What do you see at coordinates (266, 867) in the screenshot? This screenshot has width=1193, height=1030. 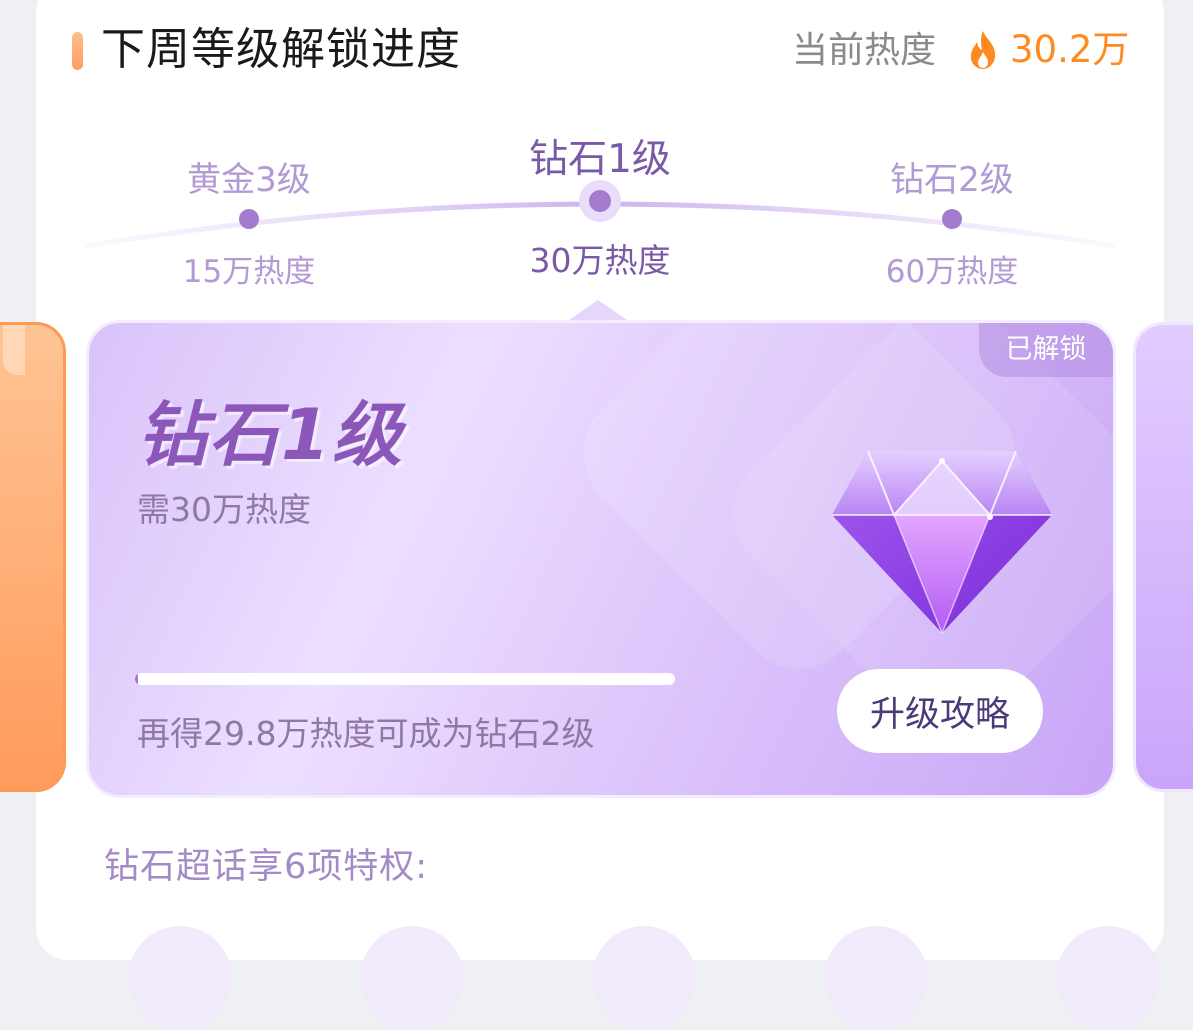 I see `privileges-title: 钻石超话享6项特权:` at bounding box center [266, 867].